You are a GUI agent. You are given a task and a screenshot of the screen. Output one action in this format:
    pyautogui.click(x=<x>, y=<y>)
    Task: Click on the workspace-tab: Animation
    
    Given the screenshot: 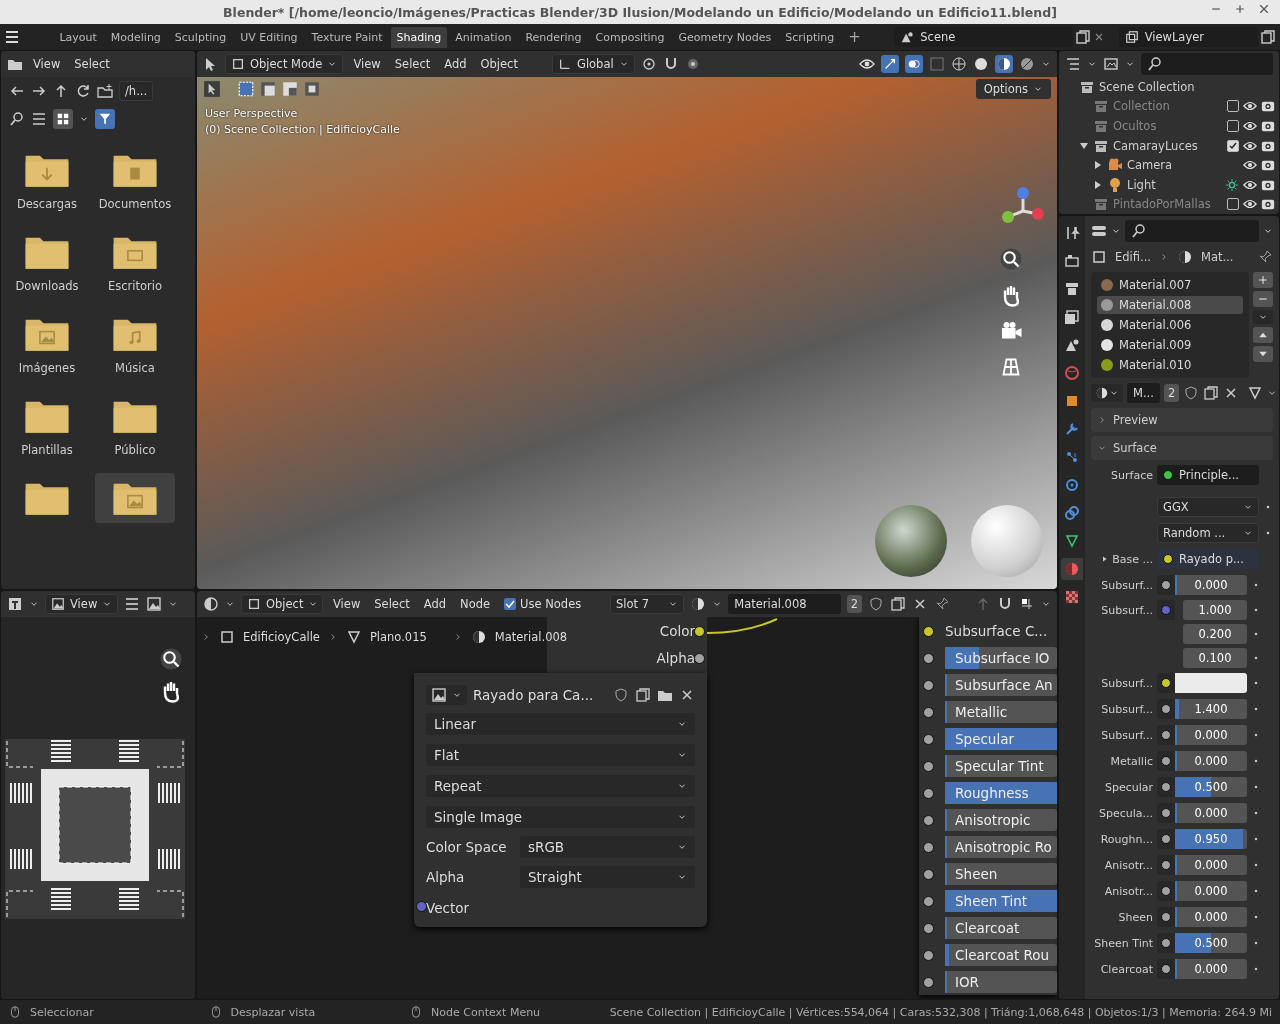 What is the action you would take?
    pyautogui.click(x=483, y=37)
    